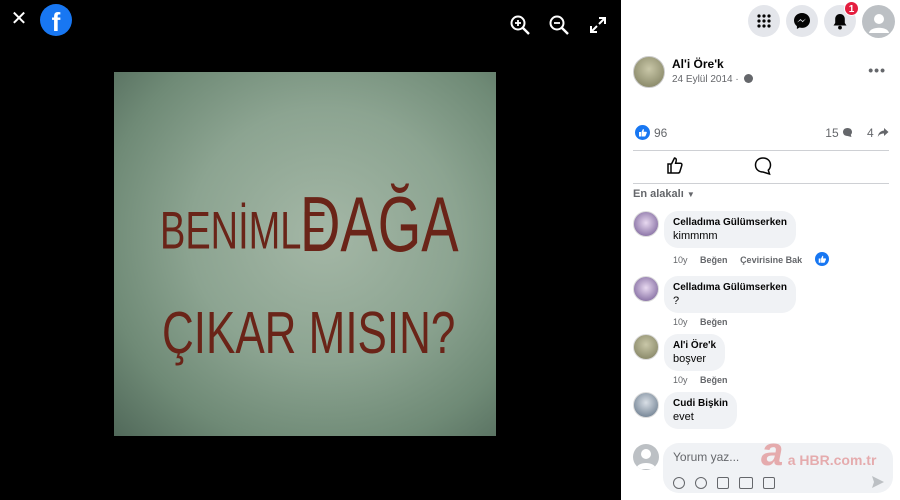 Image resolution: width=900 pixels, height=500 pixels. What do you see at coordinates (683, 417) in the screenshot?
I see `comment-text: evet` at bounding box center [683, 417].